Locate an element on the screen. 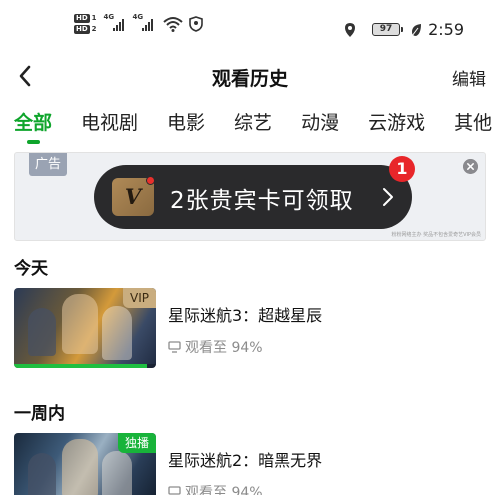 This screenshot has width=500, height=495. poster-thumbnail: VIP is located at coordinates (85, 328).